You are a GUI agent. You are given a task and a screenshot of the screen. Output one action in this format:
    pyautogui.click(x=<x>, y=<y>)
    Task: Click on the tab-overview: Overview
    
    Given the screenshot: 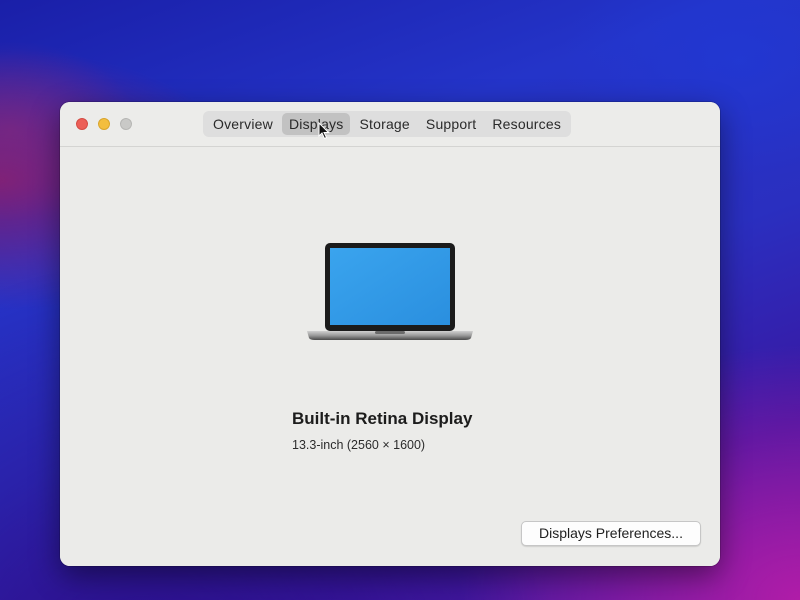 What is the action you would take?
    pyautogui.click(x=243, y=124)
    